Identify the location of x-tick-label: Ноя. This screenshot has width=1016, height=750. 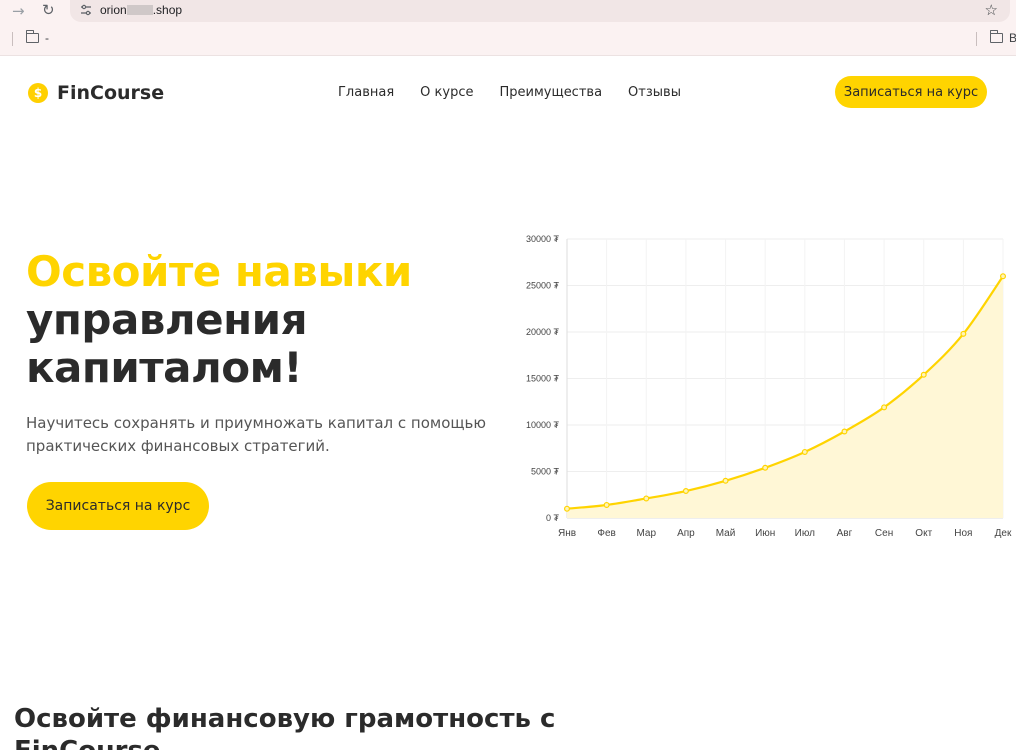
(963, 533).